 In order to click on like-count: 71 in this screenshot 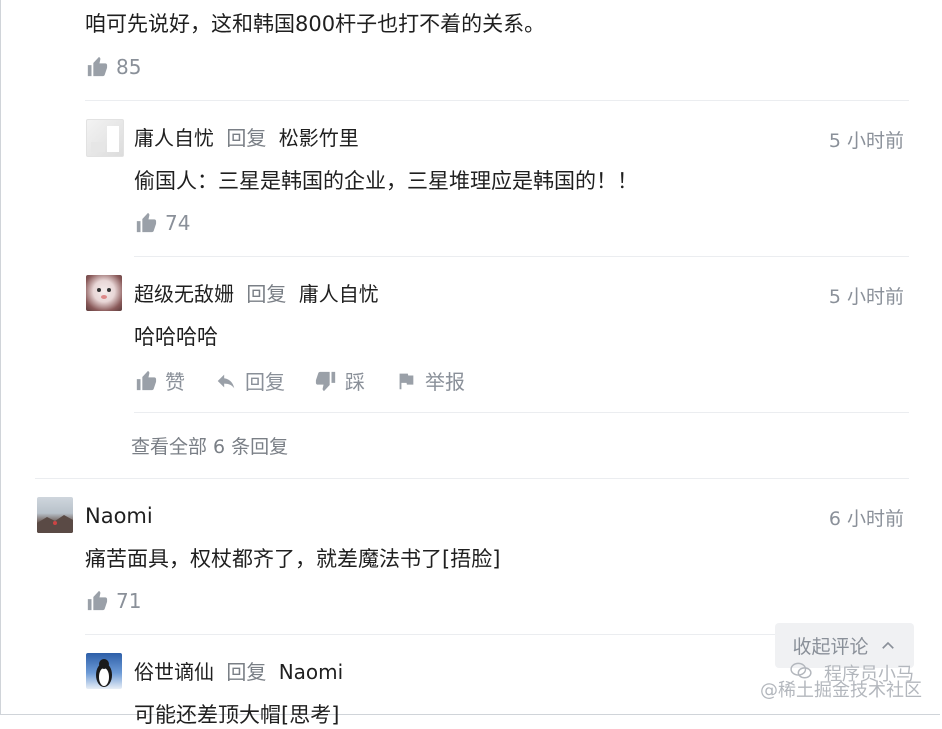, I will do `click(129, 601)`.